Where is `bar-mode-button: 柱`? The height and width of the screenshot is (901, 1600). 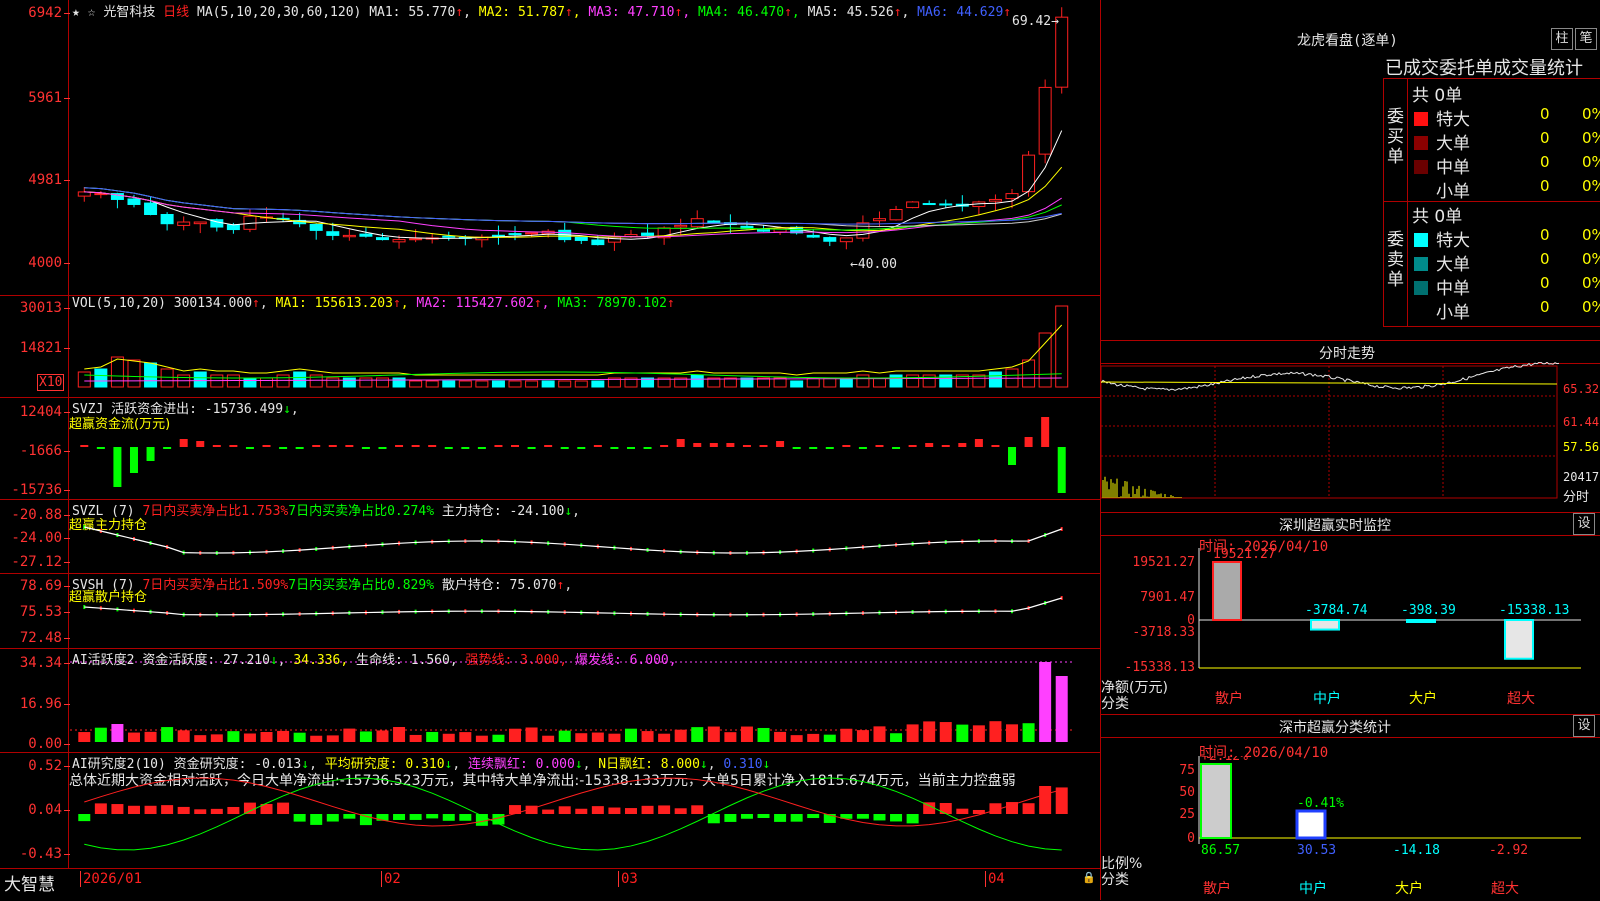
bar-mode-button: 柱 is located at coordinates (1562, 39).